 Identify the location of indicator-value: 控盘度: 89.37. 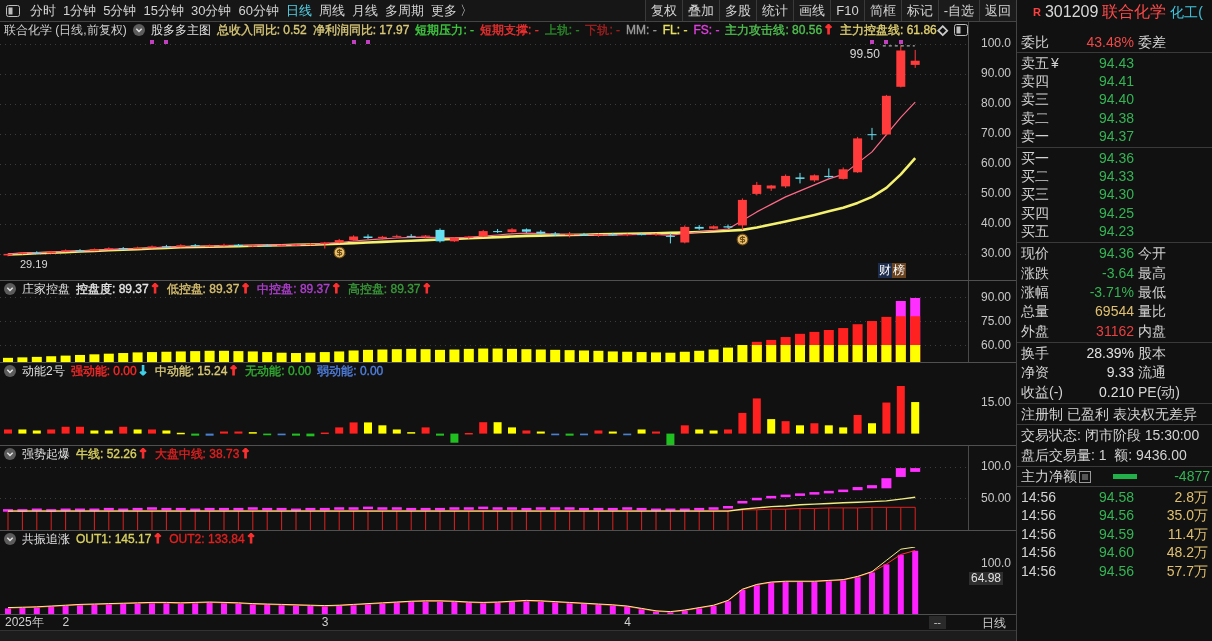
(112, 289).